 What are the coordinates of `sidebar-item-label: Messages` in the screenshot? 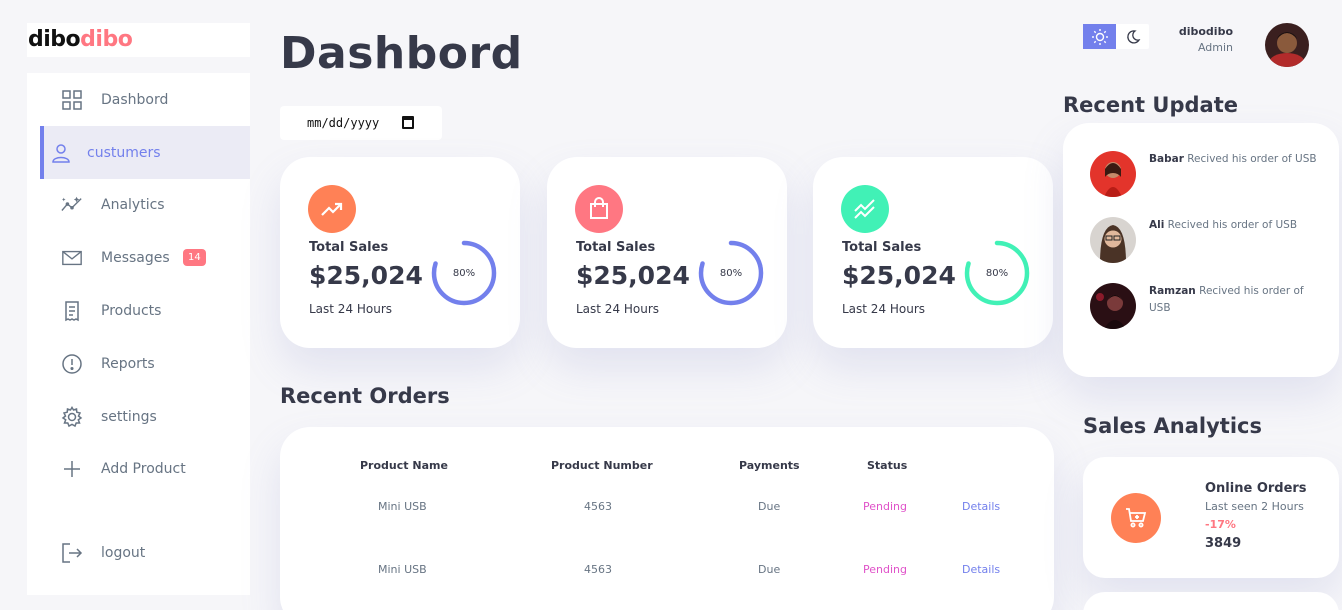 It's located at (135, 257).